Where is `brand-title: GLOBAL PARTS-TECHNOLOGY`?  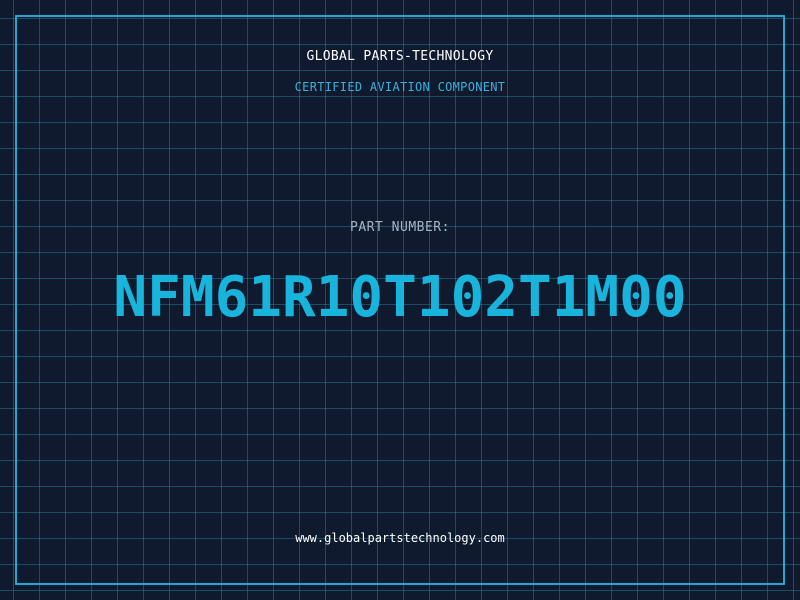 brand-title: GLOBAL PARTS-TECHNOLOGY is located at coordinates (400, 56).